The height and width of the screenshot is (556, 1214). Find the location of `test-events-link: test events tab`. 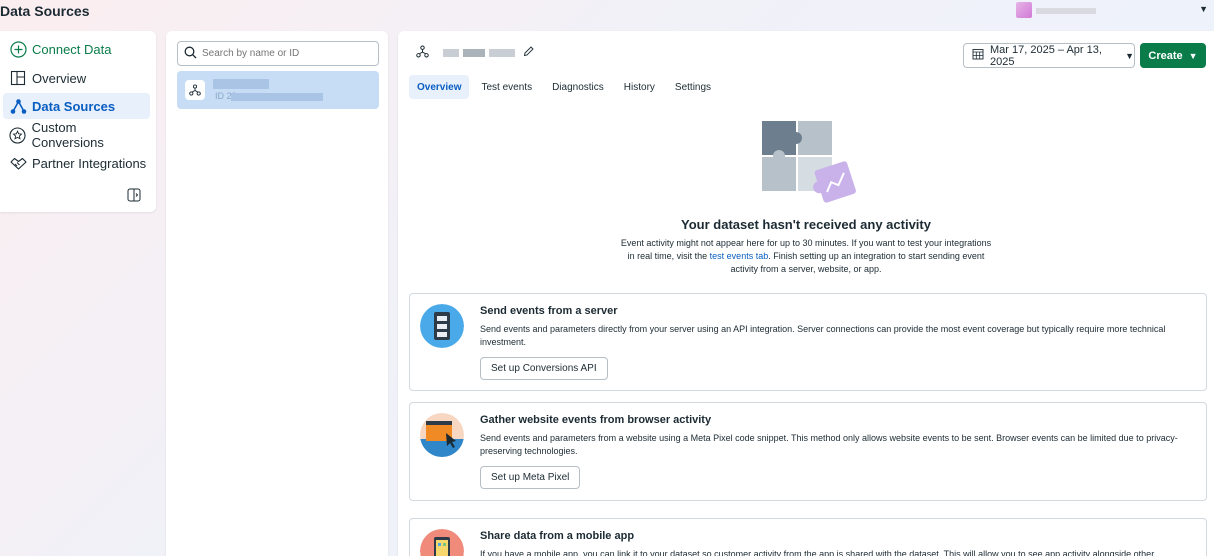

test-events-link: test events tab is located at coordinates (739, 256).